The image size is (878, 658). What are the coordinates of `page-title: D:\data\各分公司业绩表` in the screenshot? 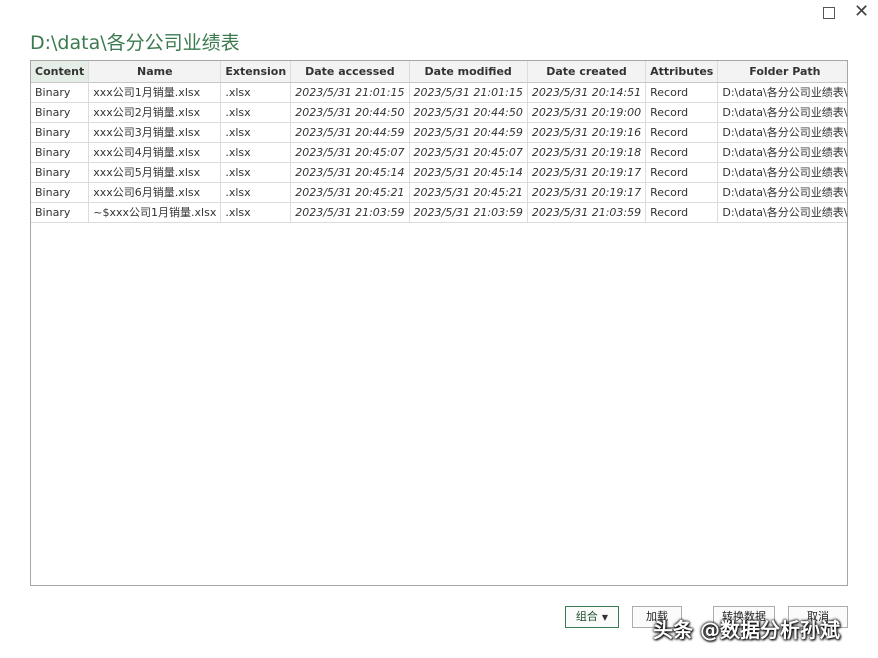 It's located at (135, 43).